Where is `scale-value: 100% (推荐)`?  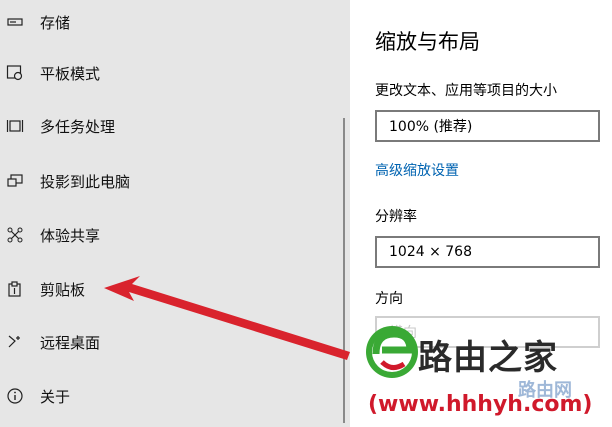
scale-value: 100% (推荐) is located at coordinates (431, 127).